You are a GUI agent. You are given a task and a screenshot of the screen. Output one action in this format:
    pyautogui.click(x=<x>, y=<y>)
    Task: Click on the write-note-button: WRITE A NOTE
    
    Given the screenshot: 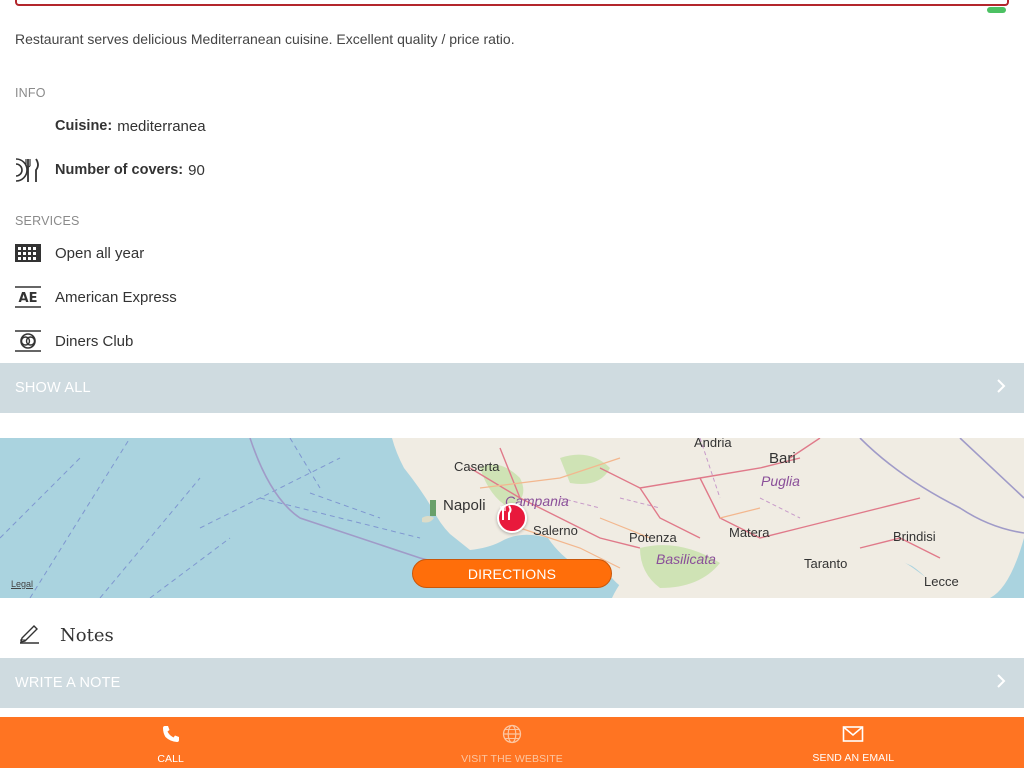 What is the action you would take?
    pyautogui.click(x=512, y=683)
    